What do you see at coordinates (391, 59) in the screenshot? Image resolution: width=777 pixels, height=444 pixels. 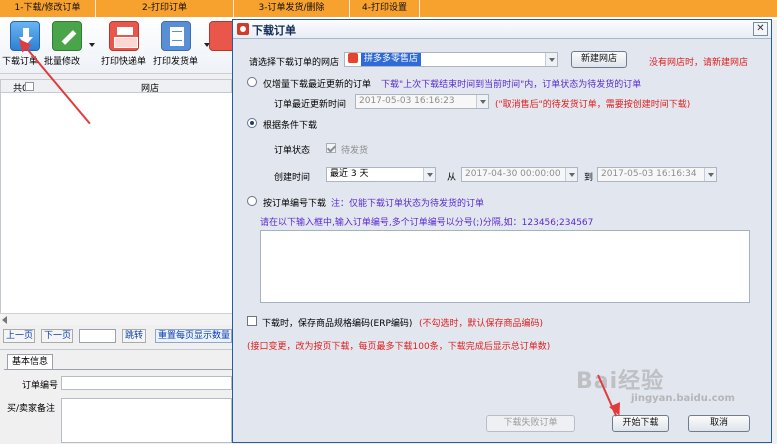 I see `shop-selected-value: 拼多多零售店` at bounding box center [391, 59].